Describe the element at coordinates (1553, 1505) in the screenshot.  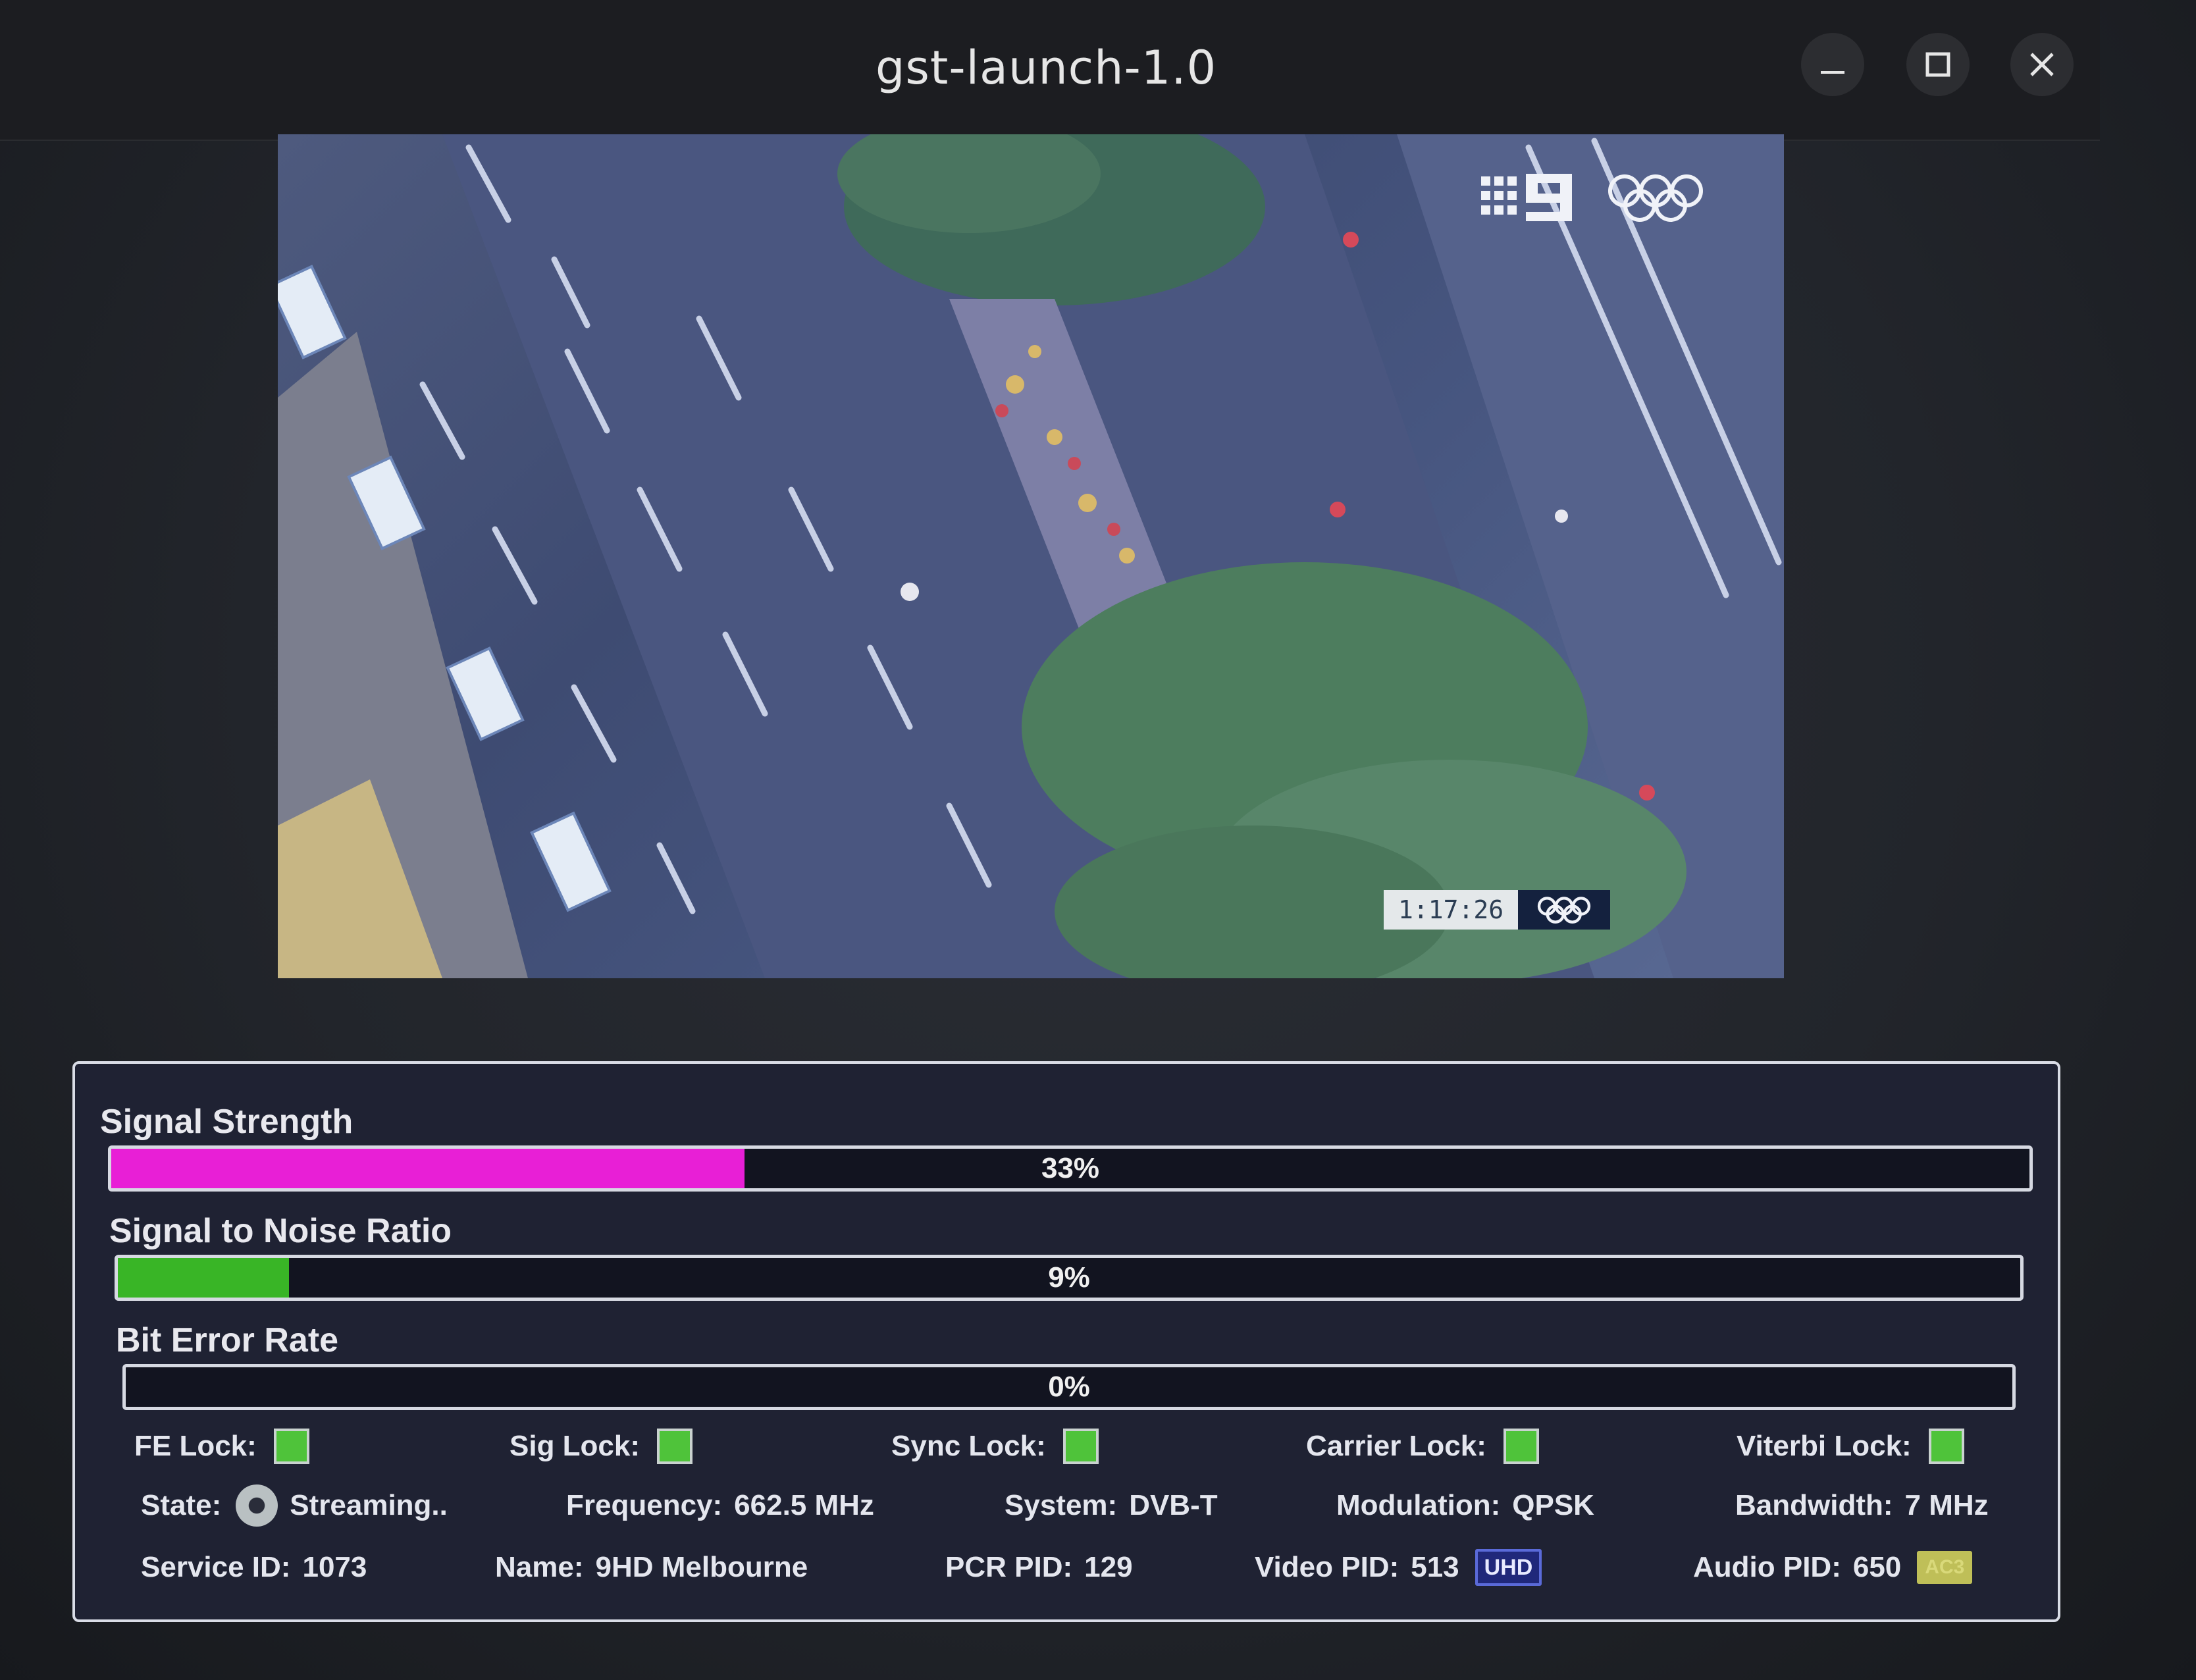
I see `modulation-value: QPSK` at that location.